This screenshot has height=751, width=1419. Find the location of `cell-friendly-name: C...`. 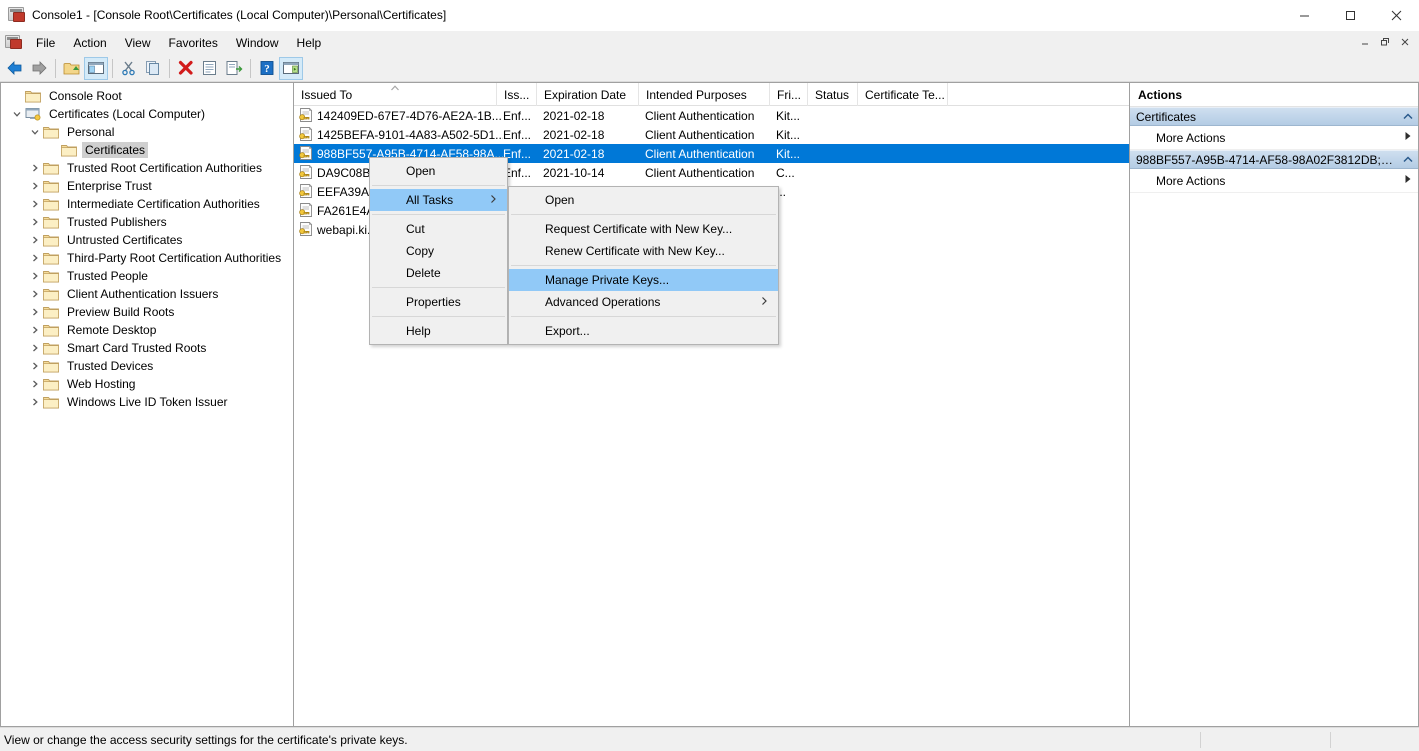

cell-friendly-name: C... is located at coordinates (785, 172).